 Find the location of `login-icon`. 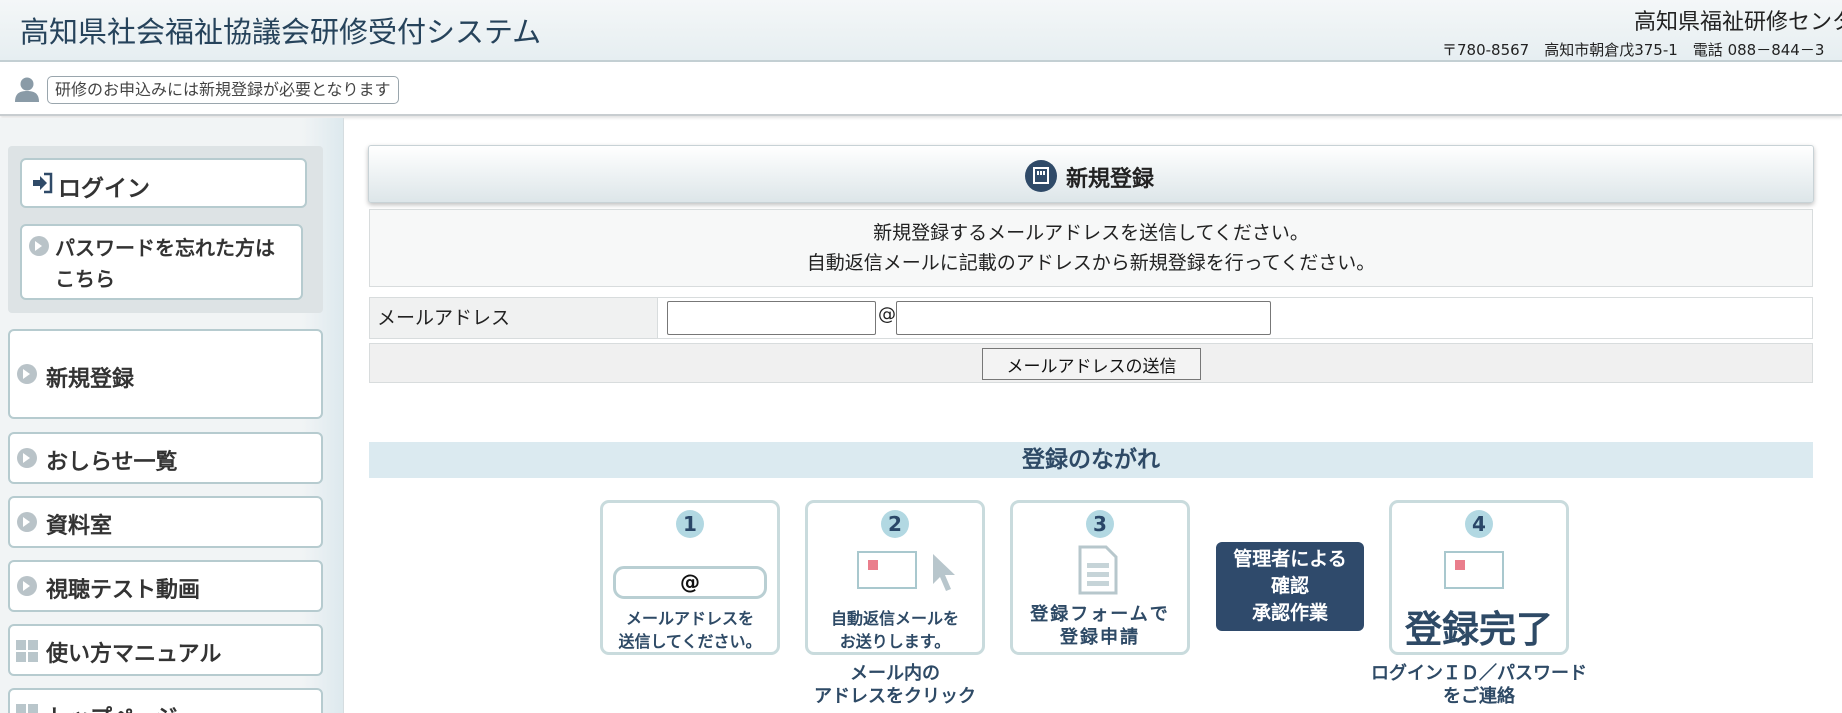

login-icon is located at coordinates (43, 183).